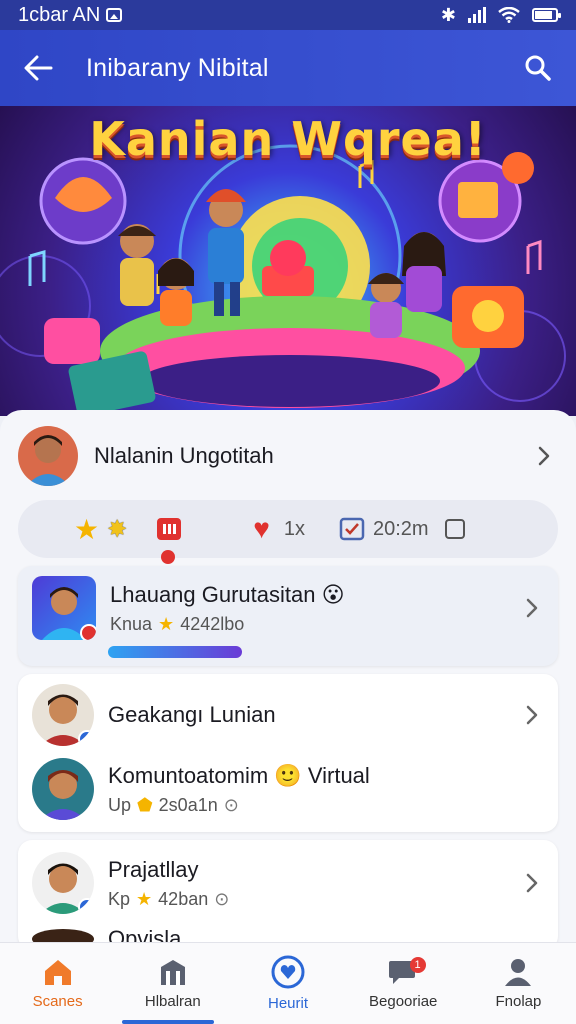 The height and width of the screenshot is (1024, 576). Describe the element at coordinates (114, 15) in the screenshot. I see `gallery-icon` at that location.